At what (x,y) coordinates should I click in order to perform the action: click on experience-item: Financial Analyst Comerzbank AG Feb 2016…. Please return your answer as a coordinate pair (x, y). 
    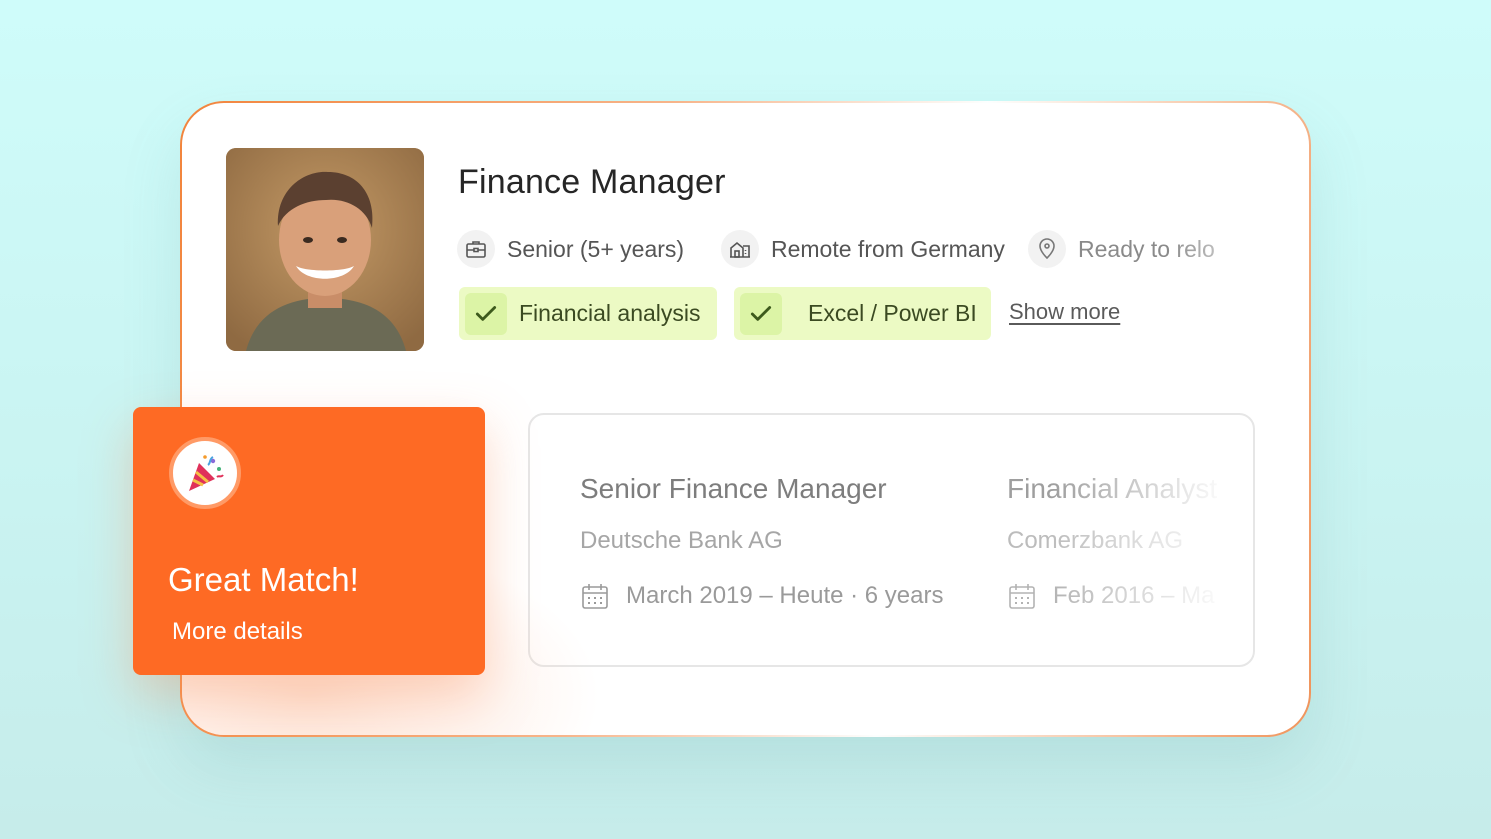
    Looking at the image, I should click on (1118, 542).